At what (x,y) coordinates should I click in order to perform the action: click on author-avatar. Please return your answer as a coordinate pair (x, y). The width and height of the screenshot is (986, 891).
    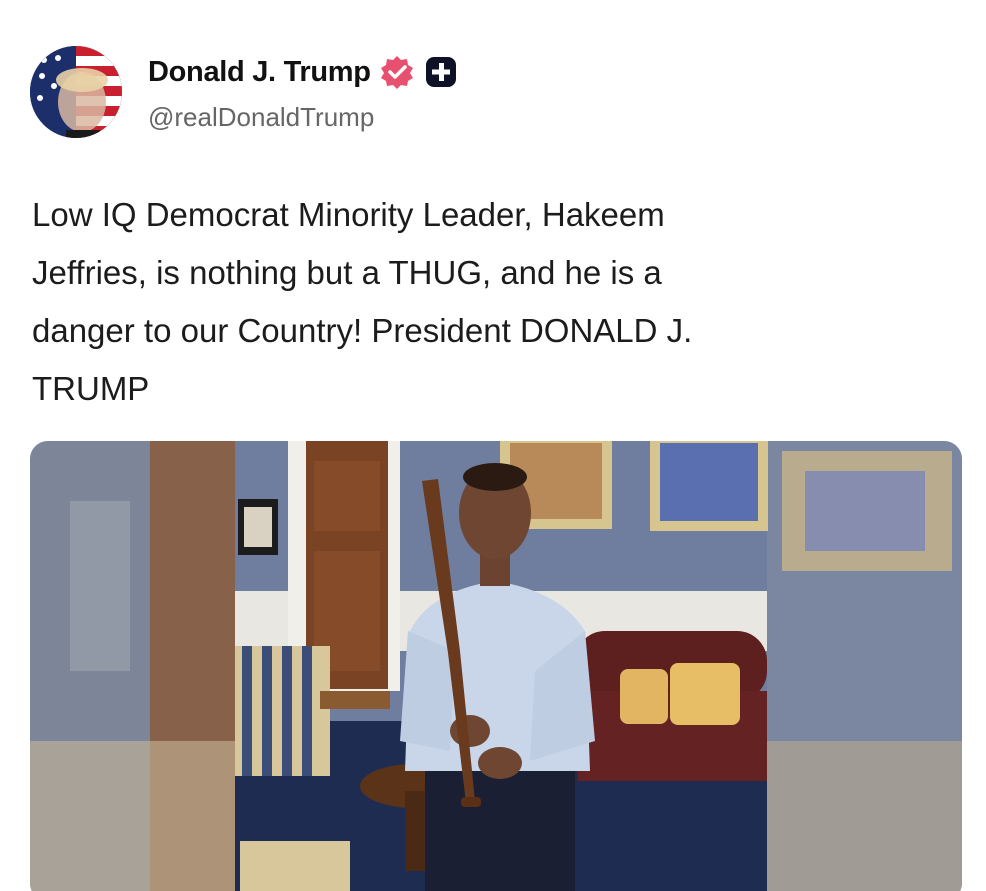
    Looking at the image, I should click on (76, 92).